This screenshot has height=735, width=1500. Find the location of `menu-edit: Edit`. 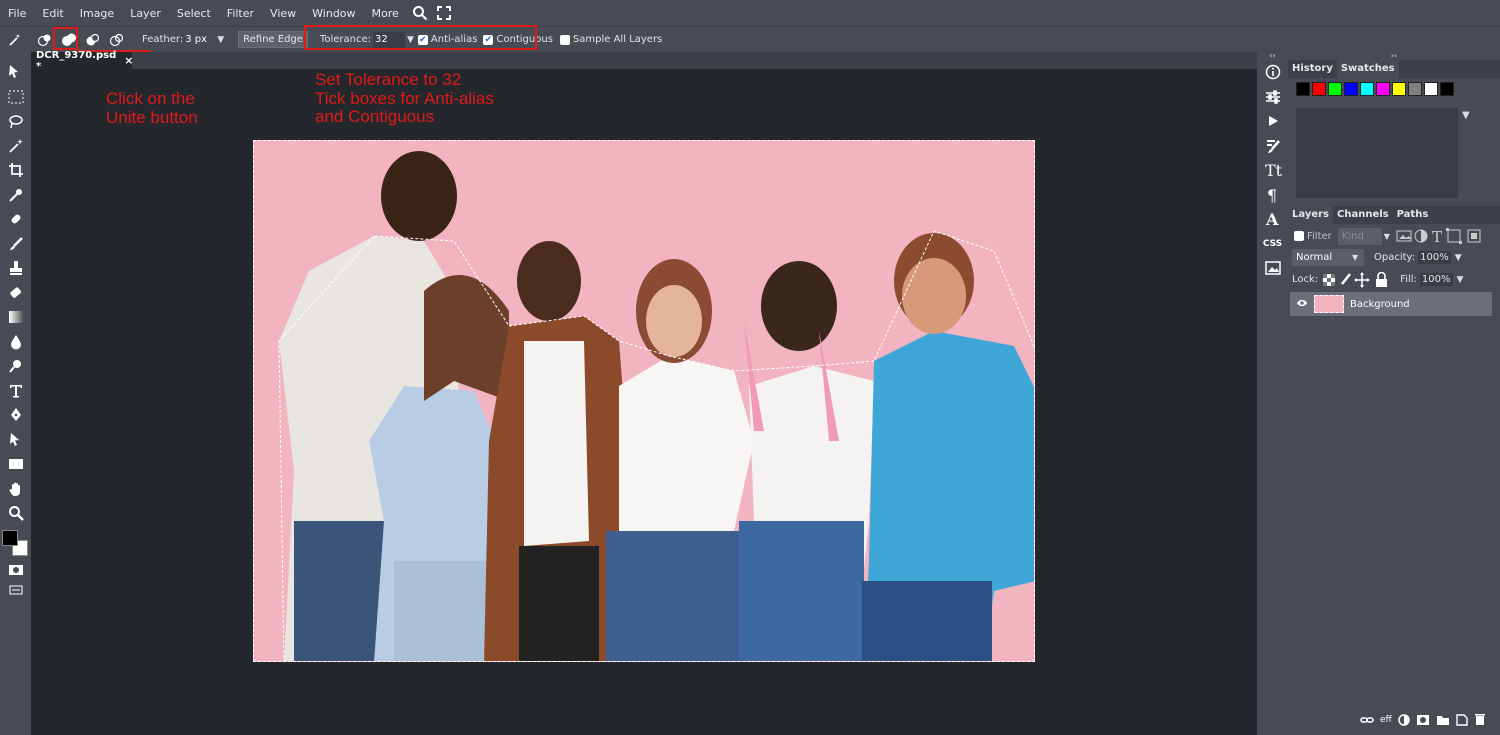

menu-edit: Edit is located at coordinates (52, 13).